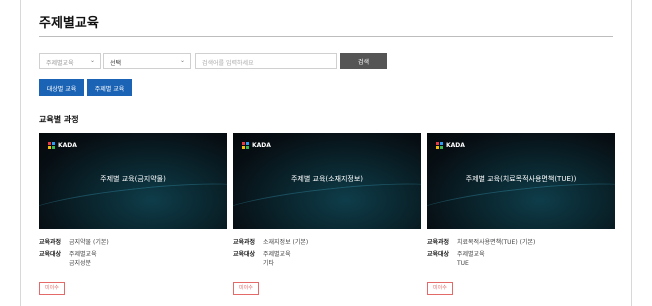 This screenshot has height=306, width=652. I want to click on category-select: 주제별교육 ⌄, so click(70, 61).